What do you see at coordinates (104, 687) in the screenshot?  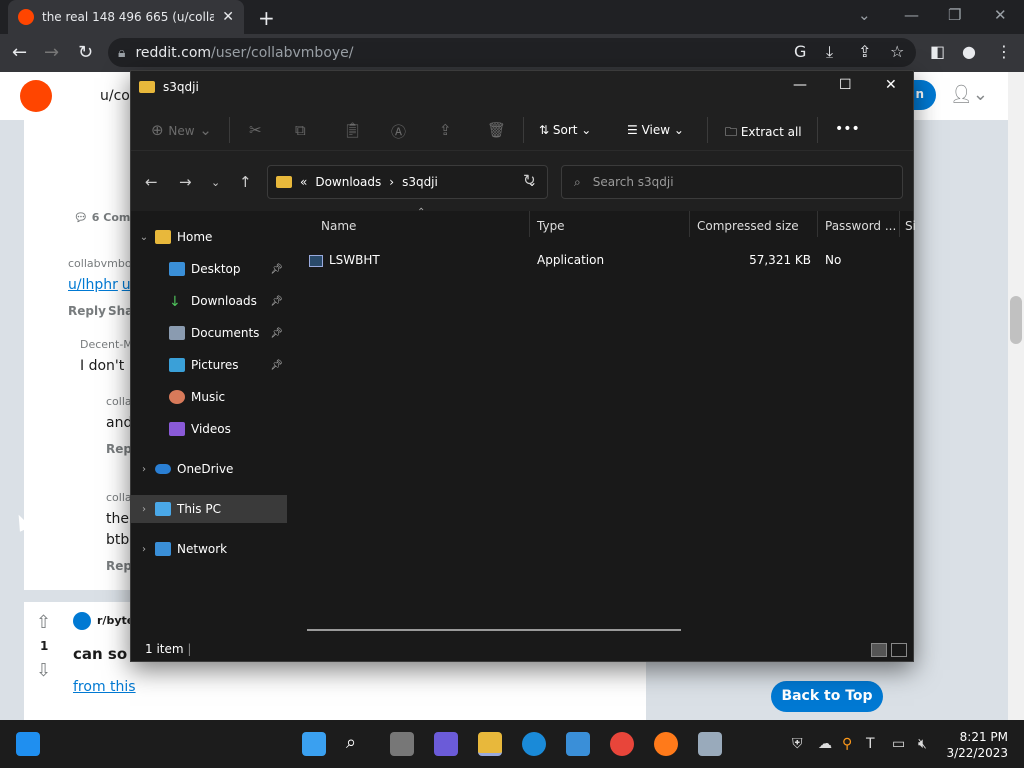 I see `post-link: from this` at bounding box center [104, 687].